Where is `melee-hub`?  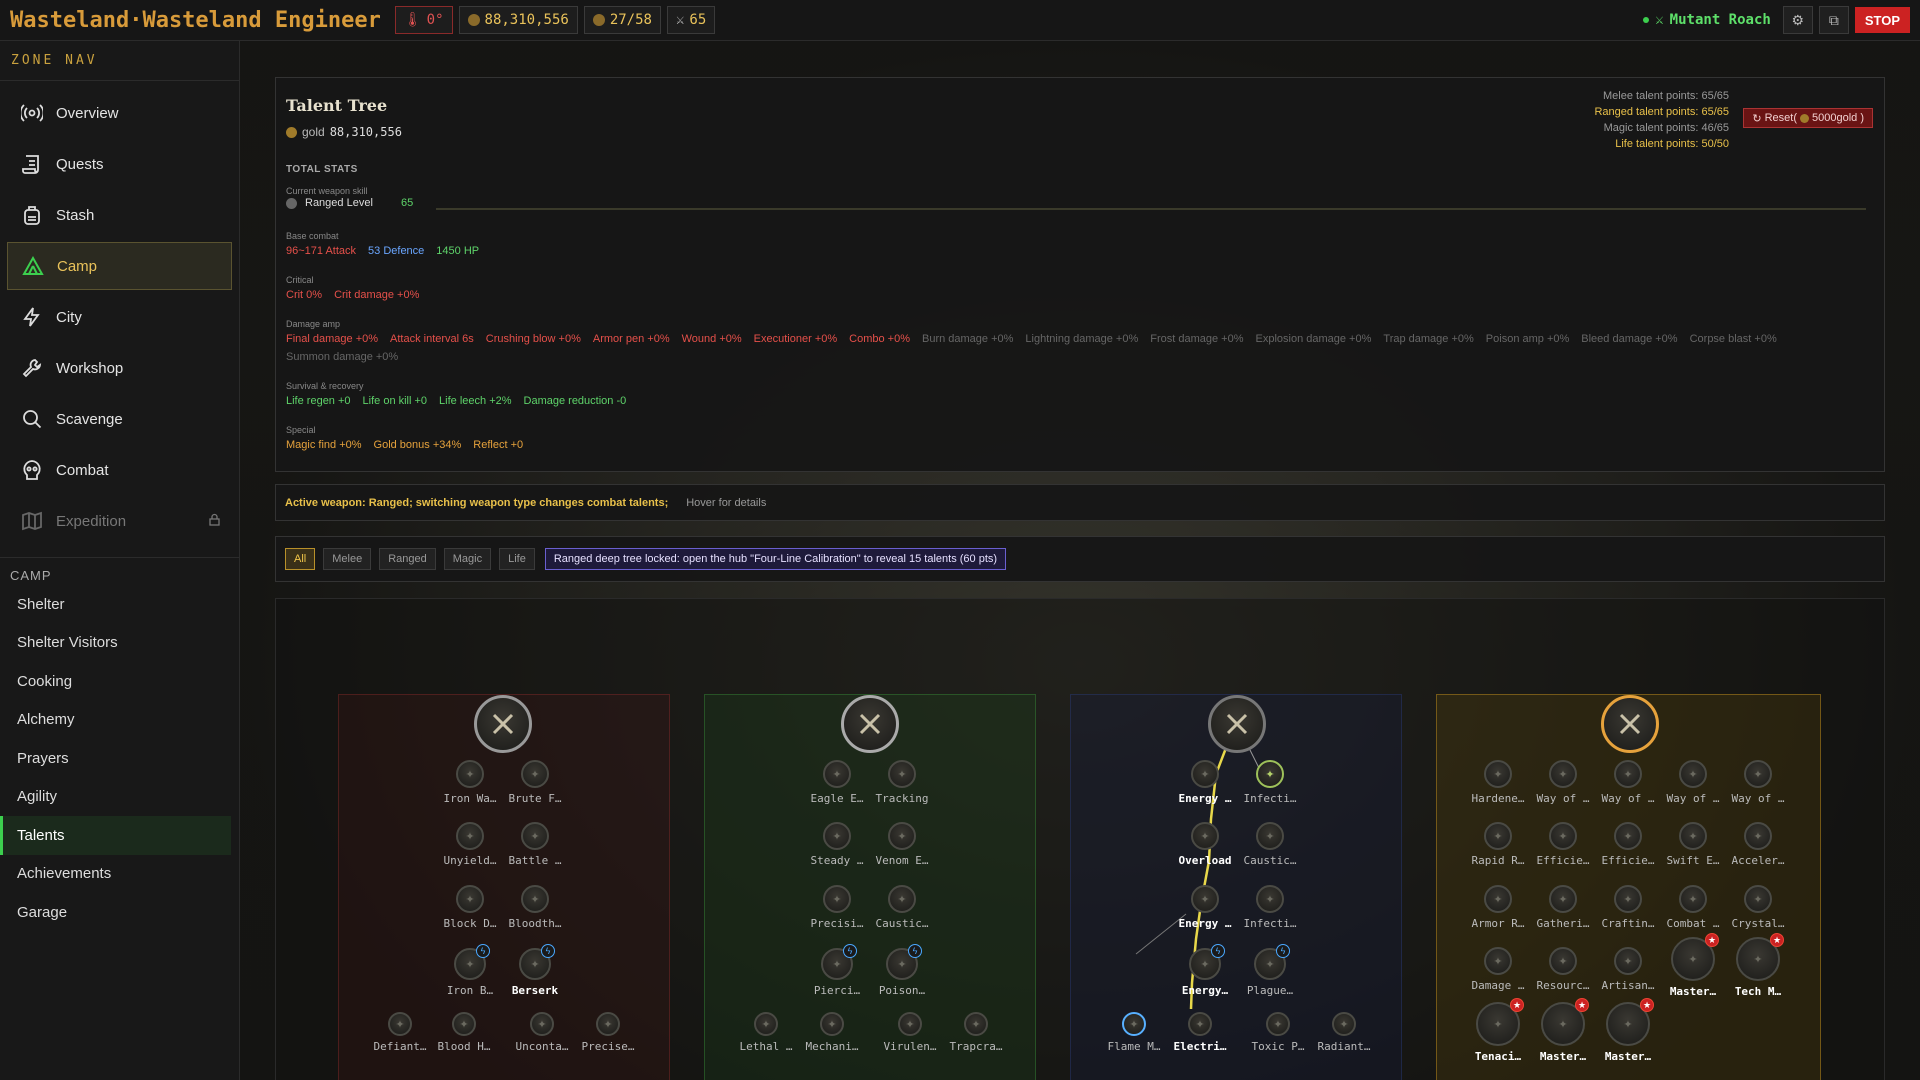 melee-hub is located at coordinates (503, 724).